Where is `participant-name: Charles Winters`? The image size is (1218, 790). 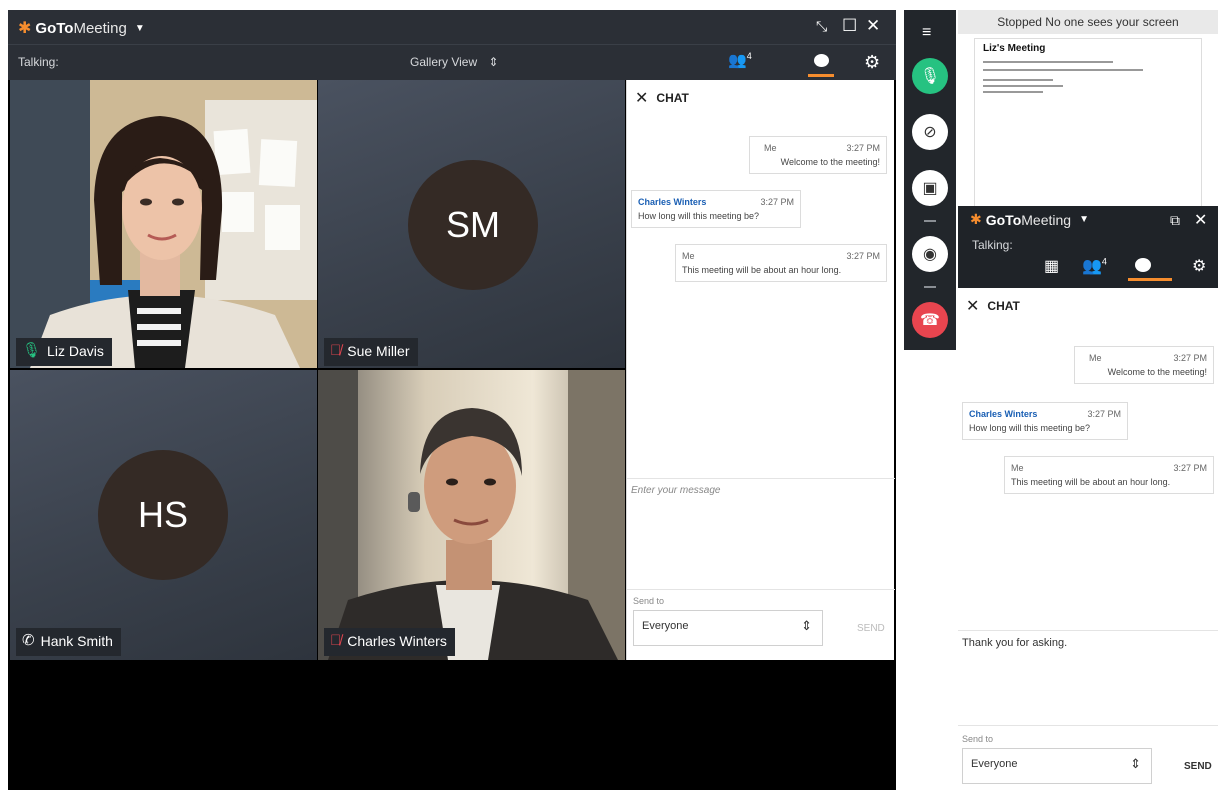 participant-name: Charles Winters is located at coordinates (397, 641).